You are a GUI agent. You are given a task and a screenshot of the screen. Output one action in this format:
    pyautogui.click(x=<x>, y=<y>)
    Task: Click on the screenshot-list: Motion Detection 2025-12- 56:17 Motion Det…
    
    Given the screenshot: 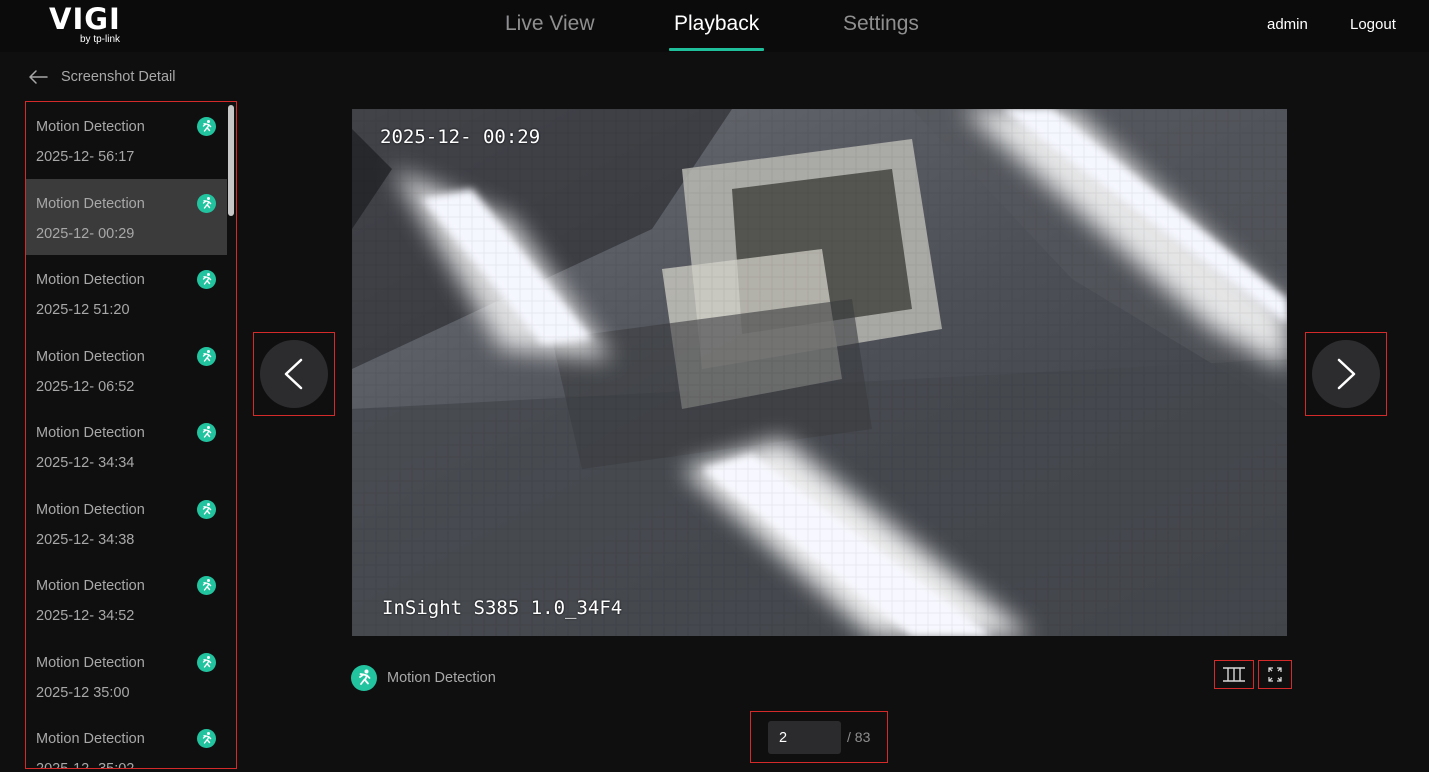 What is the action you would take?
    pyautogui.click(x=131, y=435)
    